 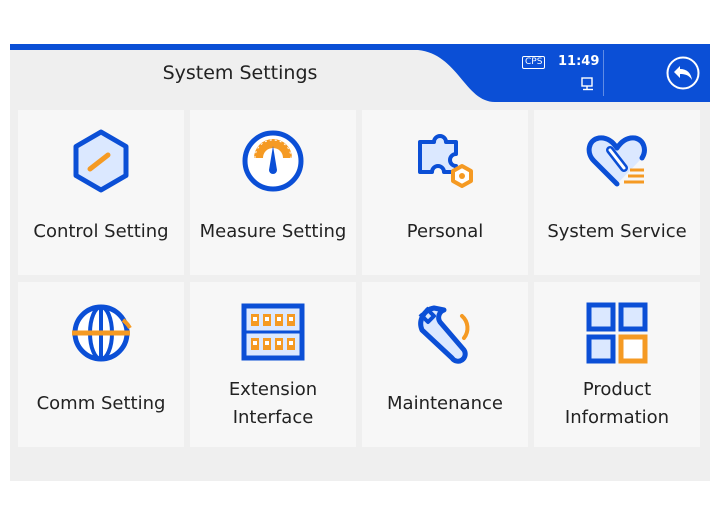 I want to click on extension-interface-tile: Extension Interface, so click(x=273, y=364).